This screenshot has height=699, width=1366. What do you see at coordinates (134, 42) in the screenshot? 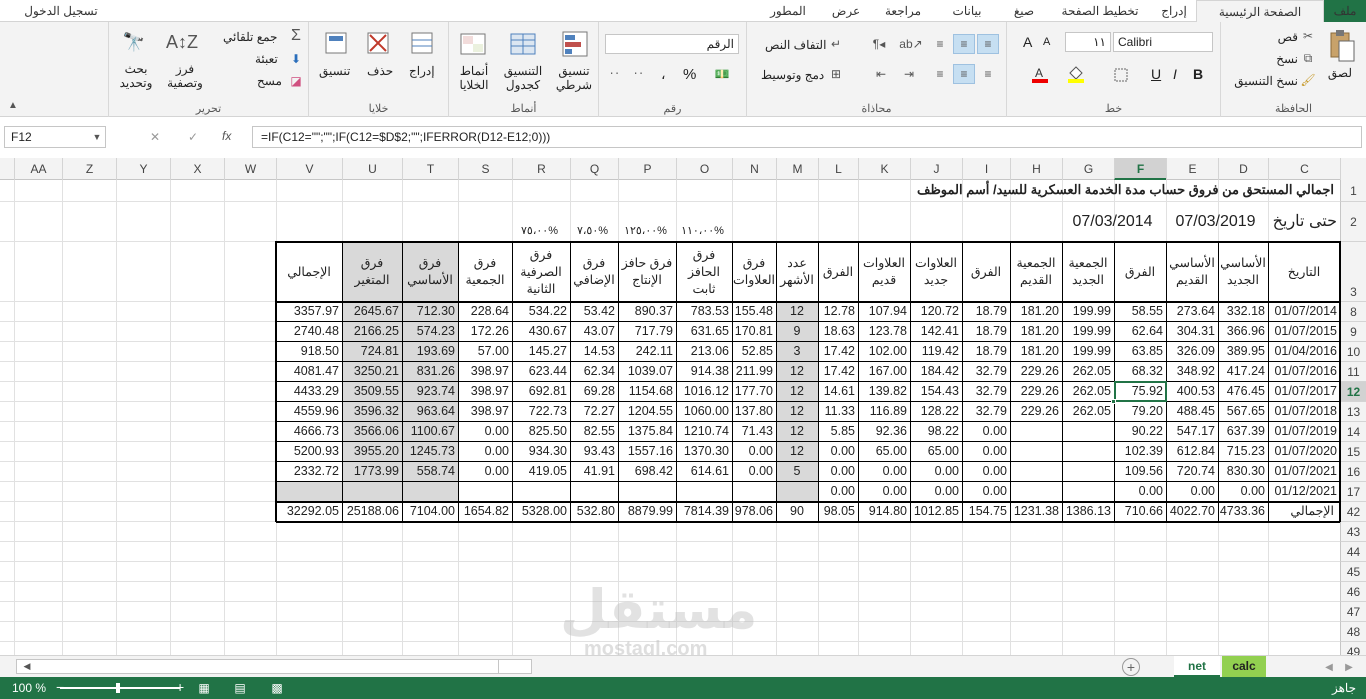
I see `binoculars-icon: 🔭` at bounding box center [134, 42].